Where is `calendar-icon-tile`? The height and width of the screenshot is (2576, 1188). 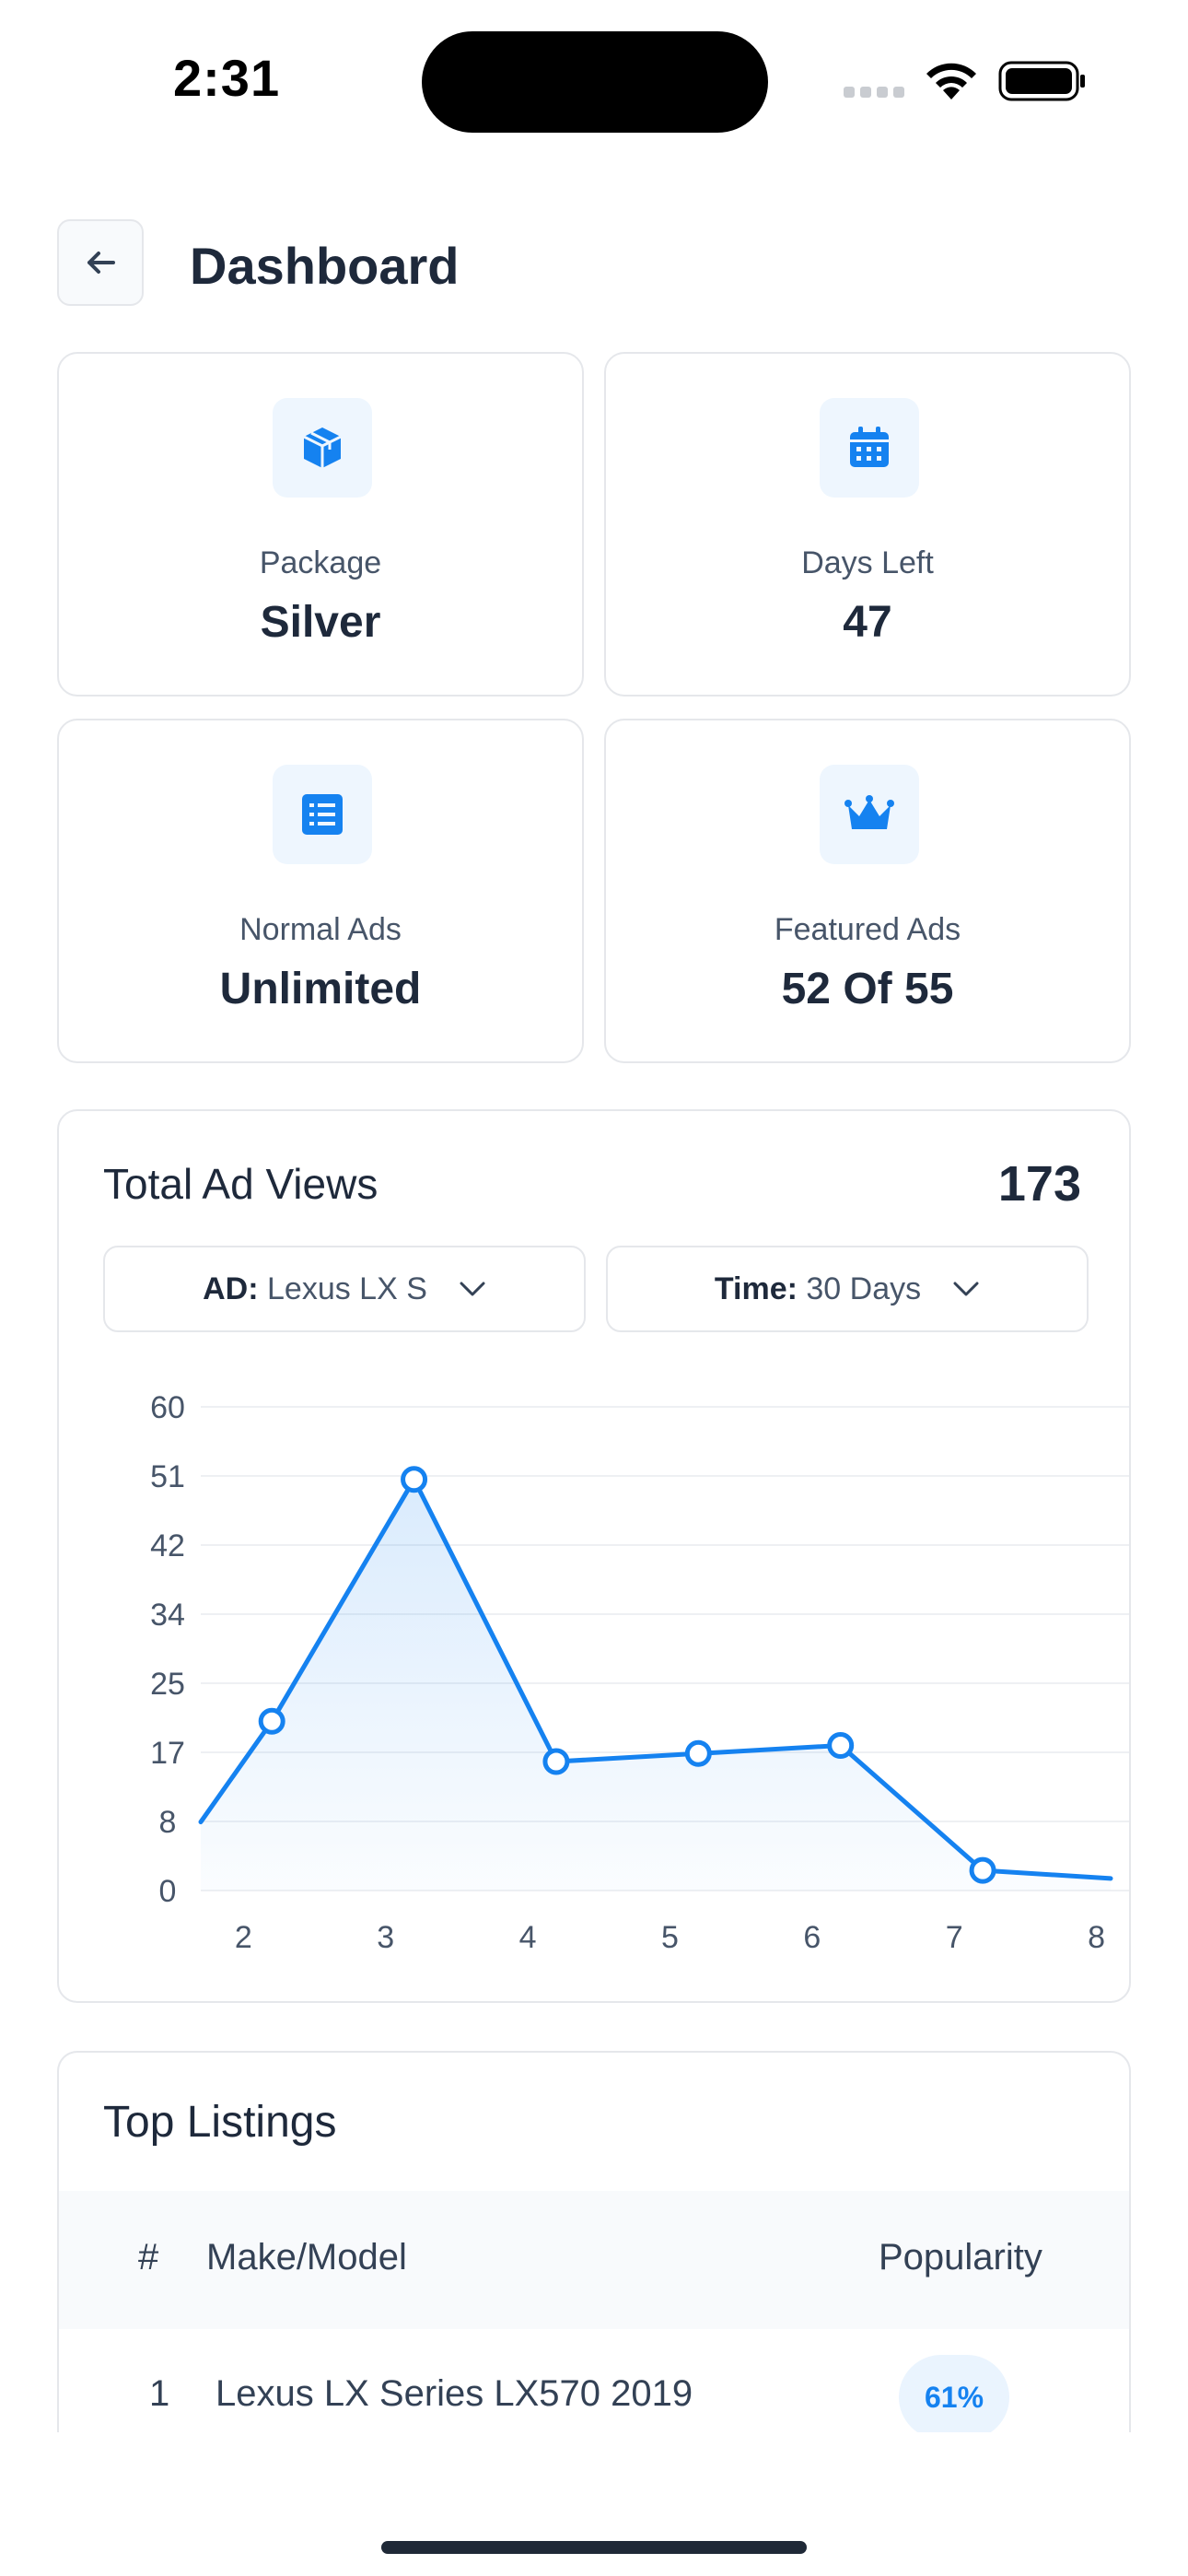
calendar-icon-tile is located at coordinates (869, 448).